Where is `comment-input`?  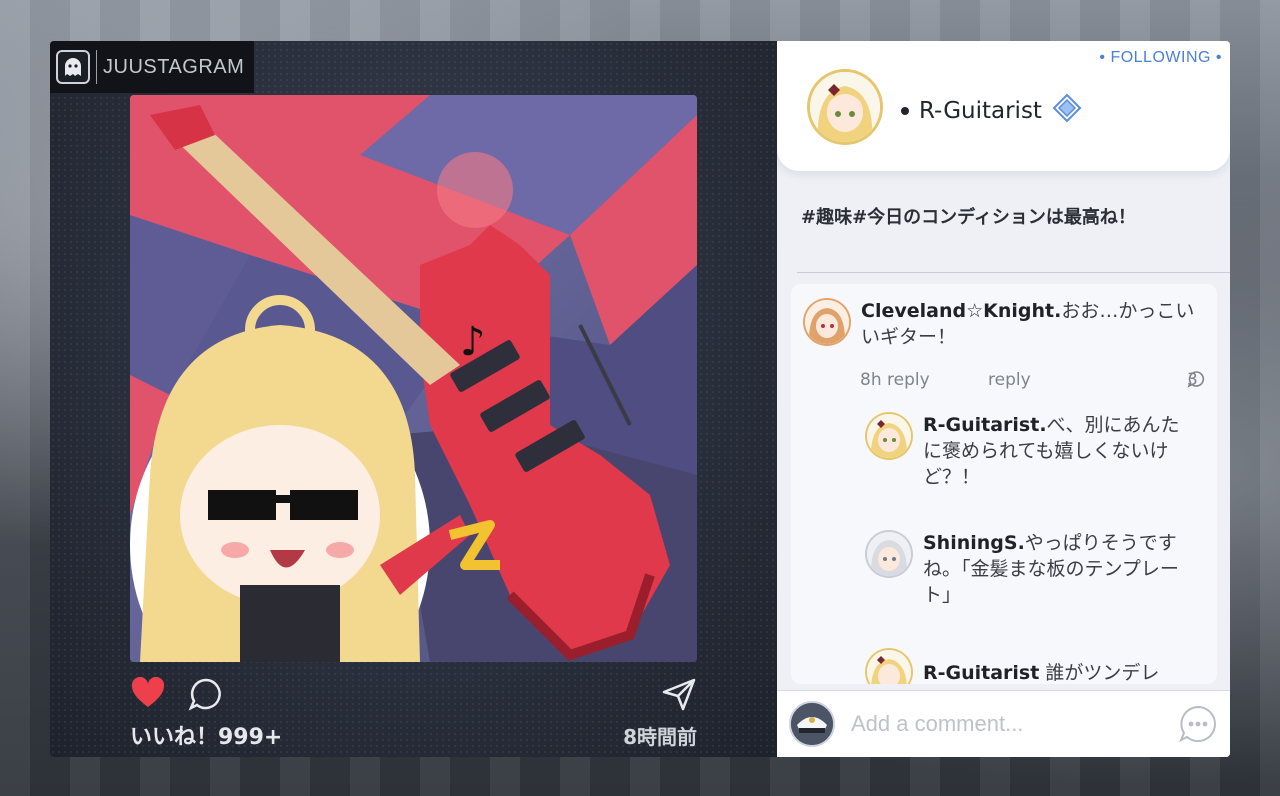 comment-input is located at coordinates (1001, 724).